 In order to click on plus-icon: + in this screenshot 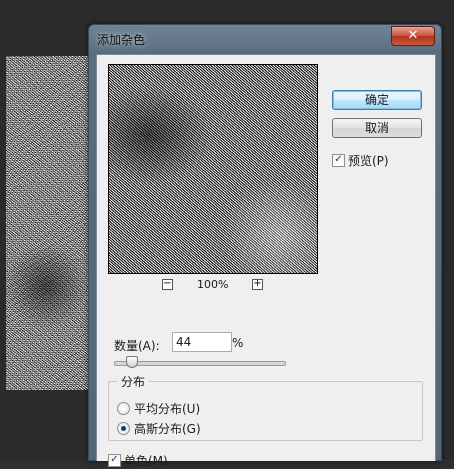, I will do `click(257, 283)`.